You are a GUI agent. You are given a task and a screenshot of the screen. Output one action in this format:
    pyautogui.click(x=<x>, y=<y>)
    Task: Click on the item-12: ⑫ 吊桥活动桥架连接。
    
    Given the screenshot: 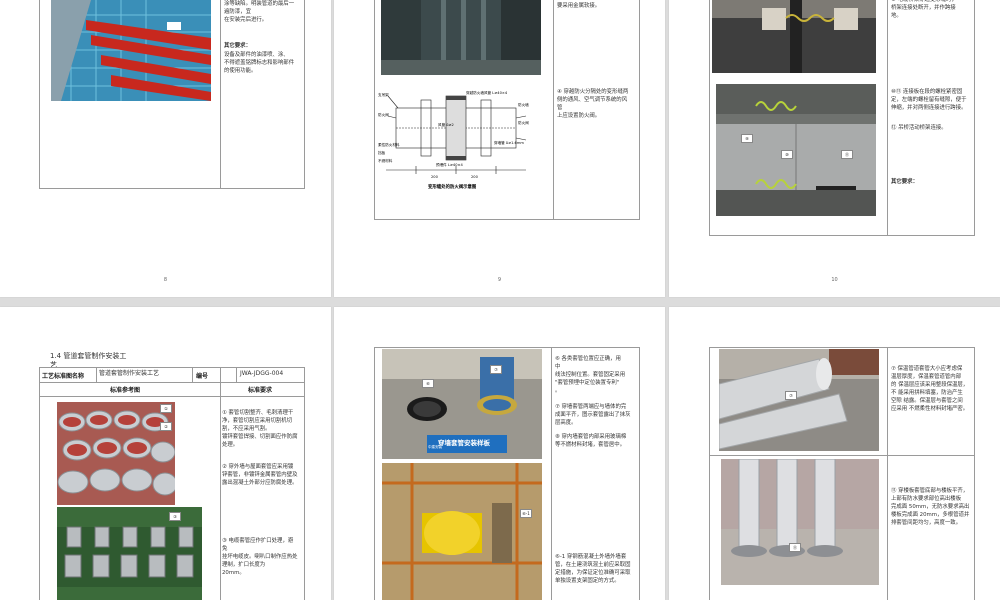 What is the action you would take?
    pyautogui.click(x=919, y=128)
    